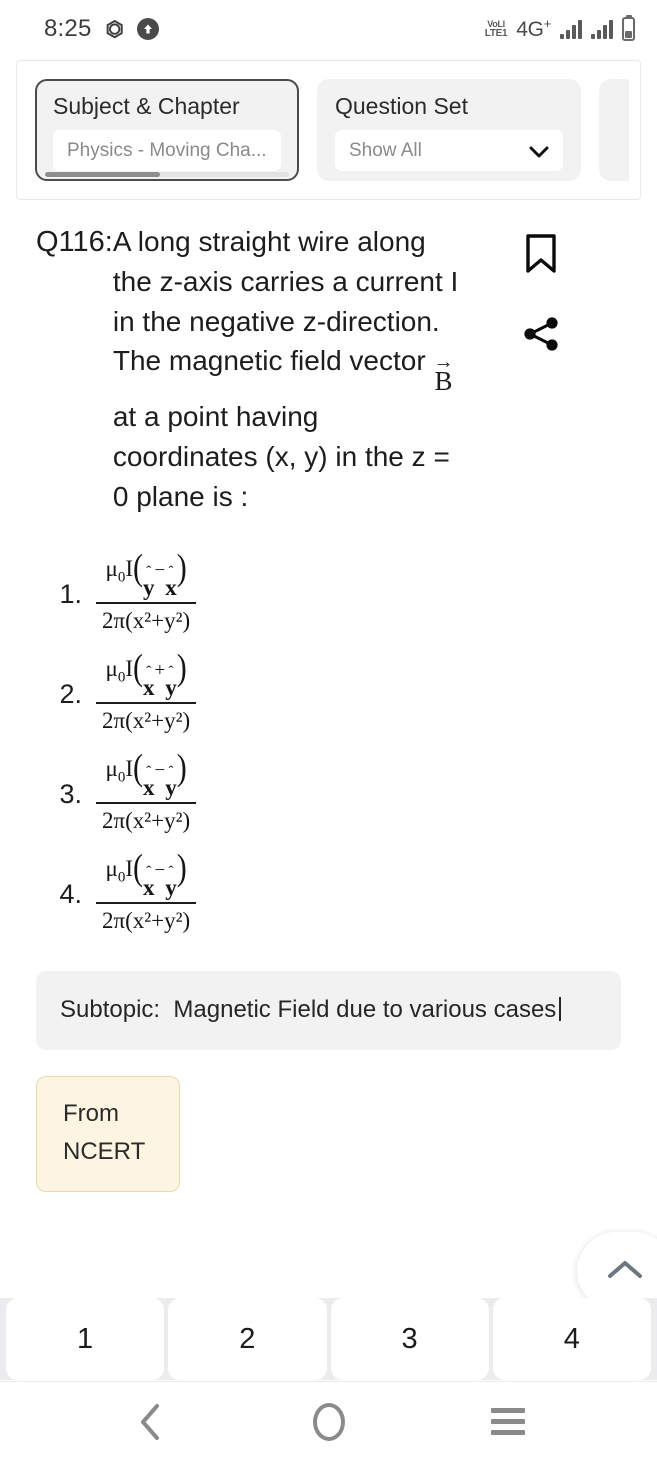 The height and width of the screenshot is (1461, 657). Describe the element at coordinates (146, 820) in the screenshot. I see `option-3-denominator: 2π(x²+y²)` at that location.